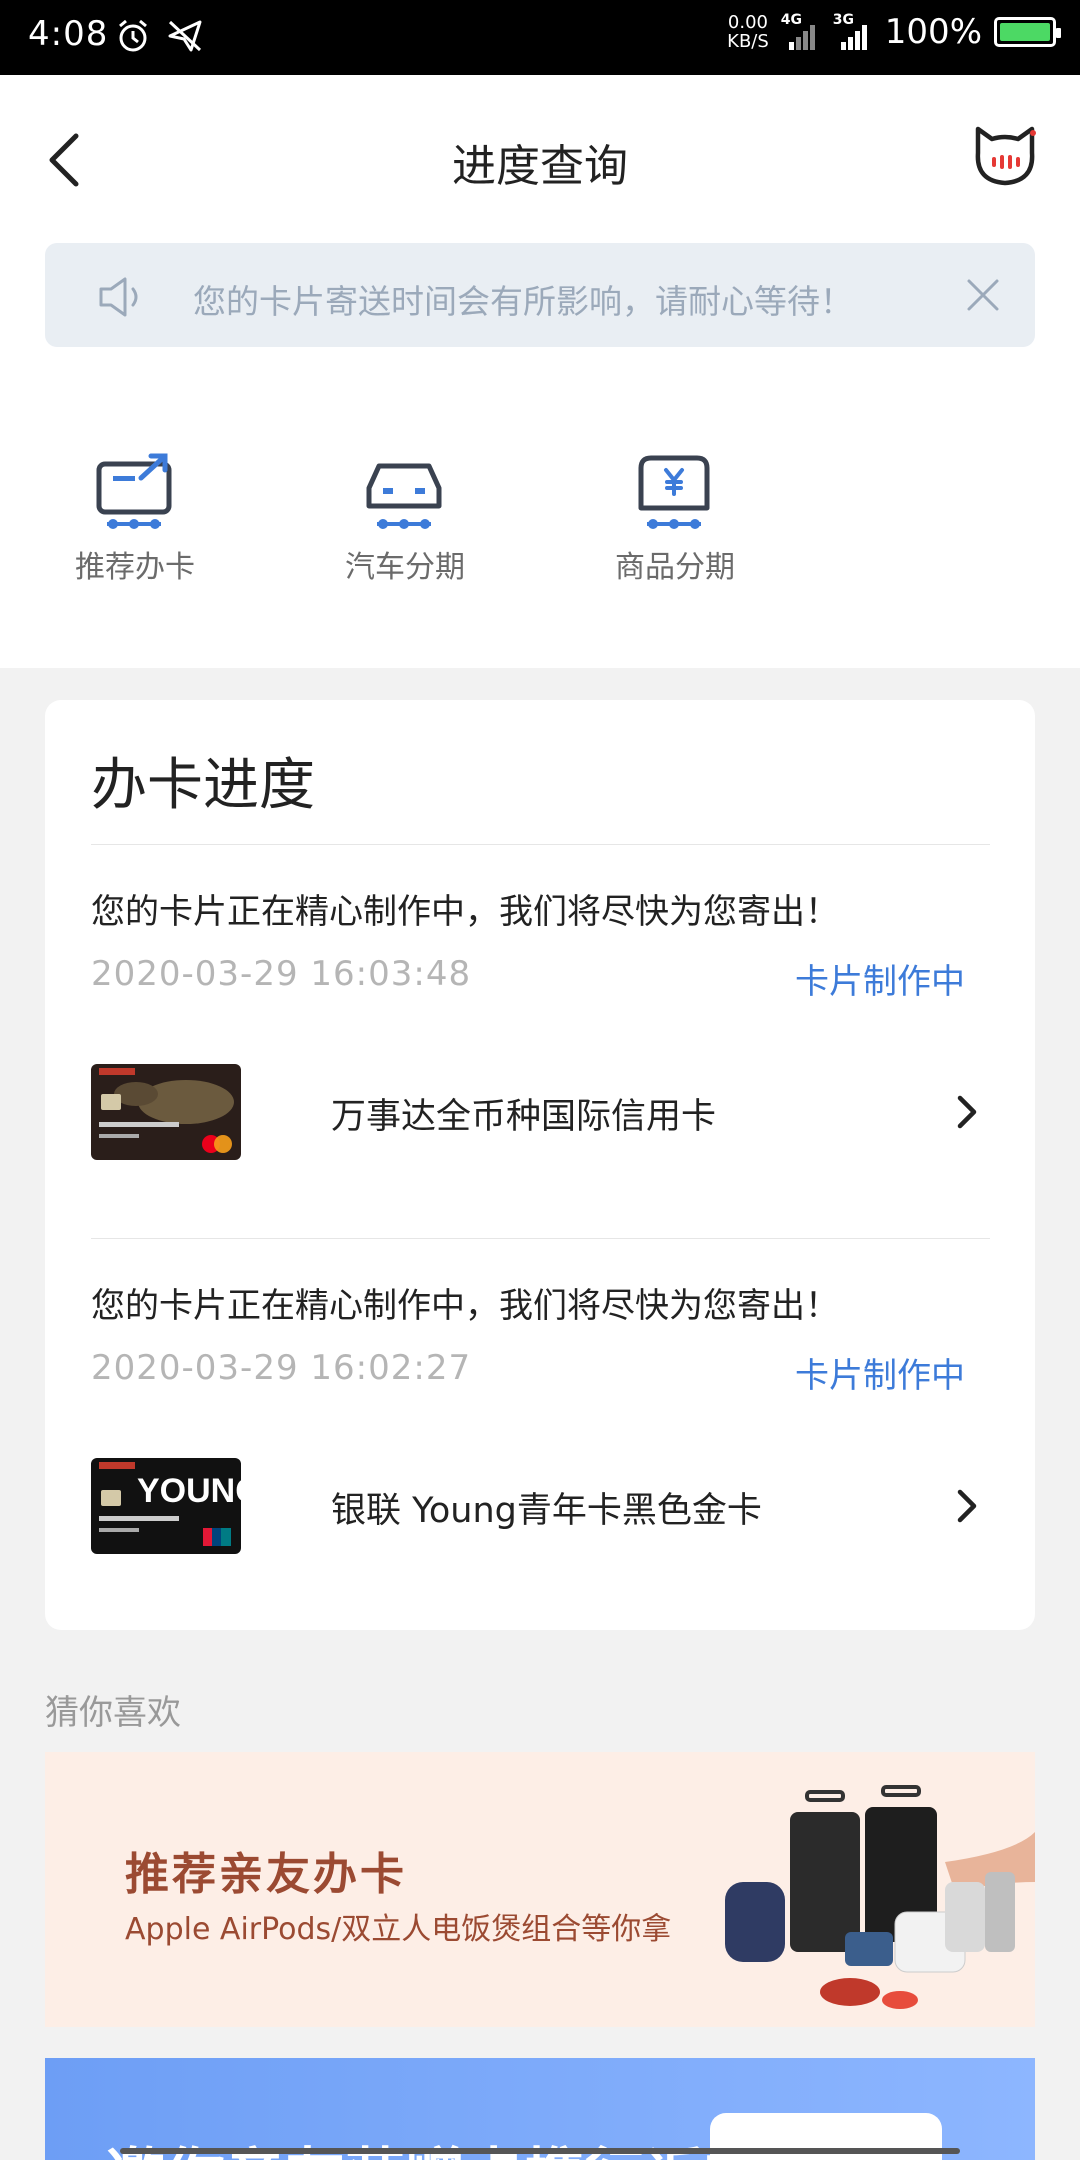 This screenshot has height=2160, width=1080. I want to click on entry-time: 2020-03-29 16:03:48, so click(281, 974).